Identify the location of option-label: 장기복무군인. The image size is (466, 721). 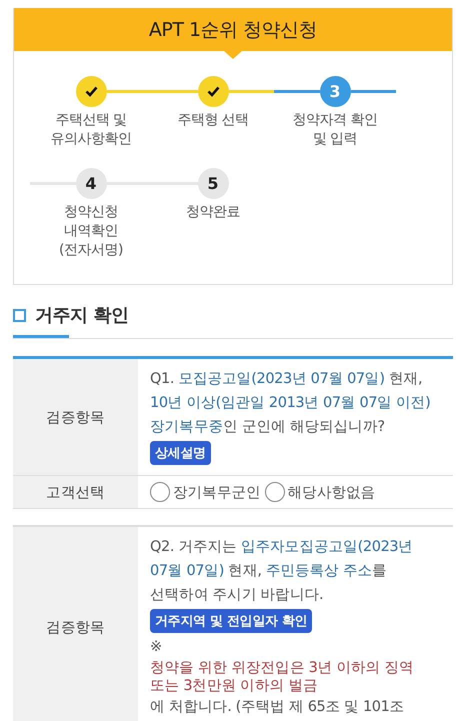
(217, 492).